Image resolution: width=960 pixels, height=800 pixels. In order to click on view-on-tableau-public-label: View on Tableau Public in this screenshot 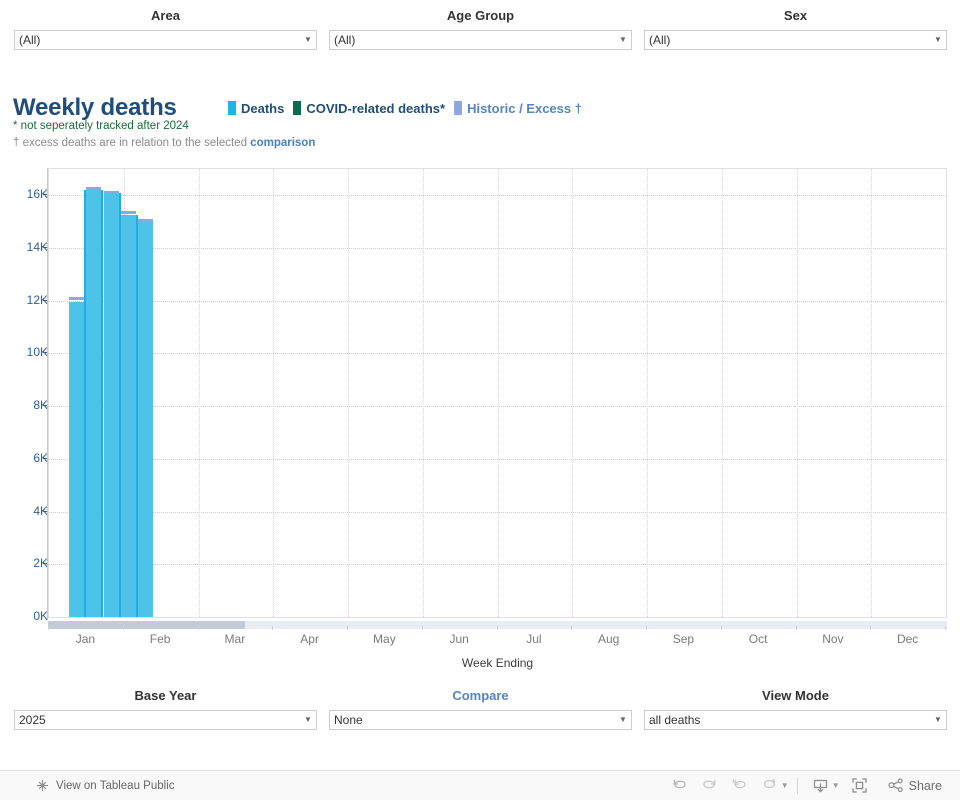, I will do `click(115, 785)`.